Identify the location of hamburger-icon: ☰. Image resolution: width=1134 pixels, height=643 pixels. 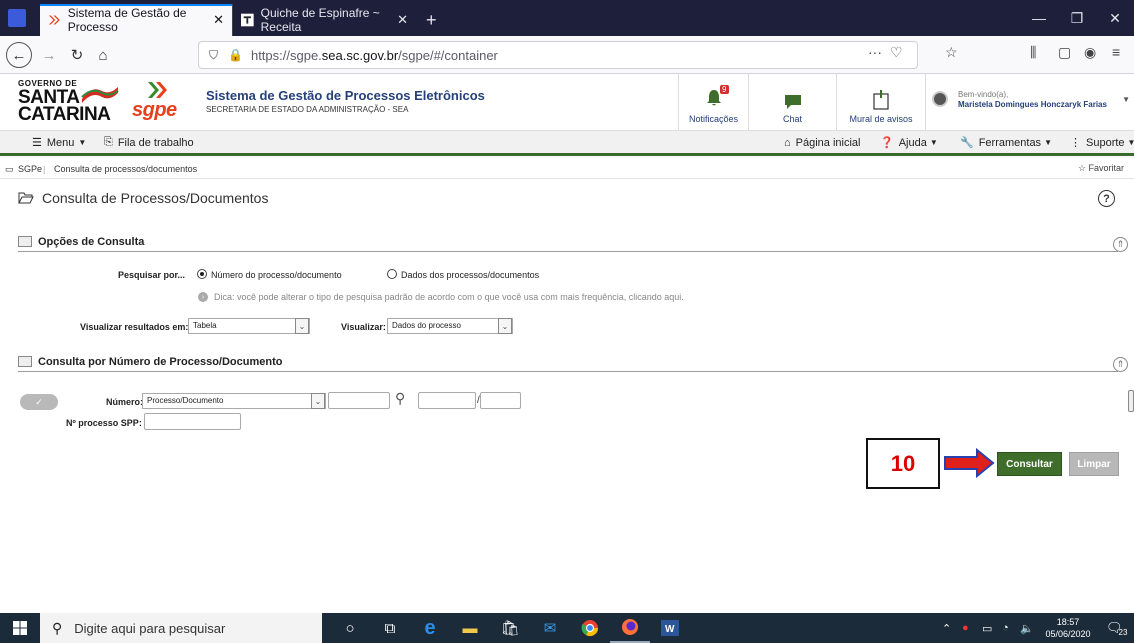
(37, 143).